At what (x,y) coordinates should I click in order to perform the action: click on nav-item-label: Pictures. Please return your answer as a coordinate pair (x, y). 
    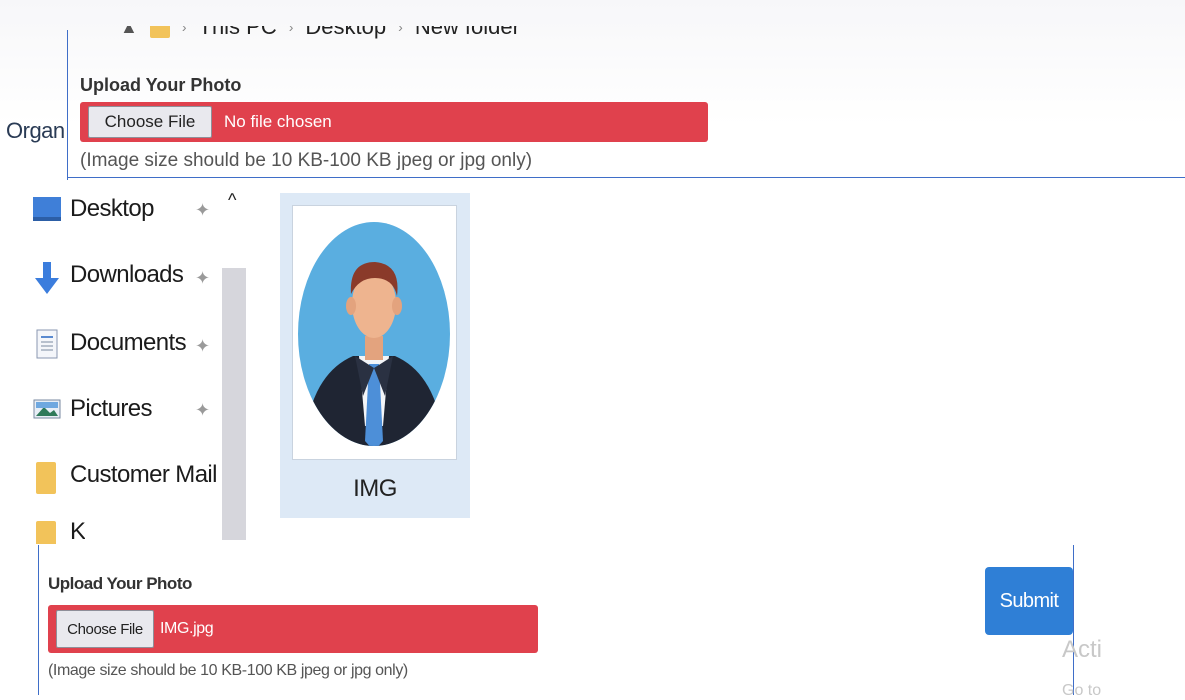
    Looking at the image, I should click on (111, 408).